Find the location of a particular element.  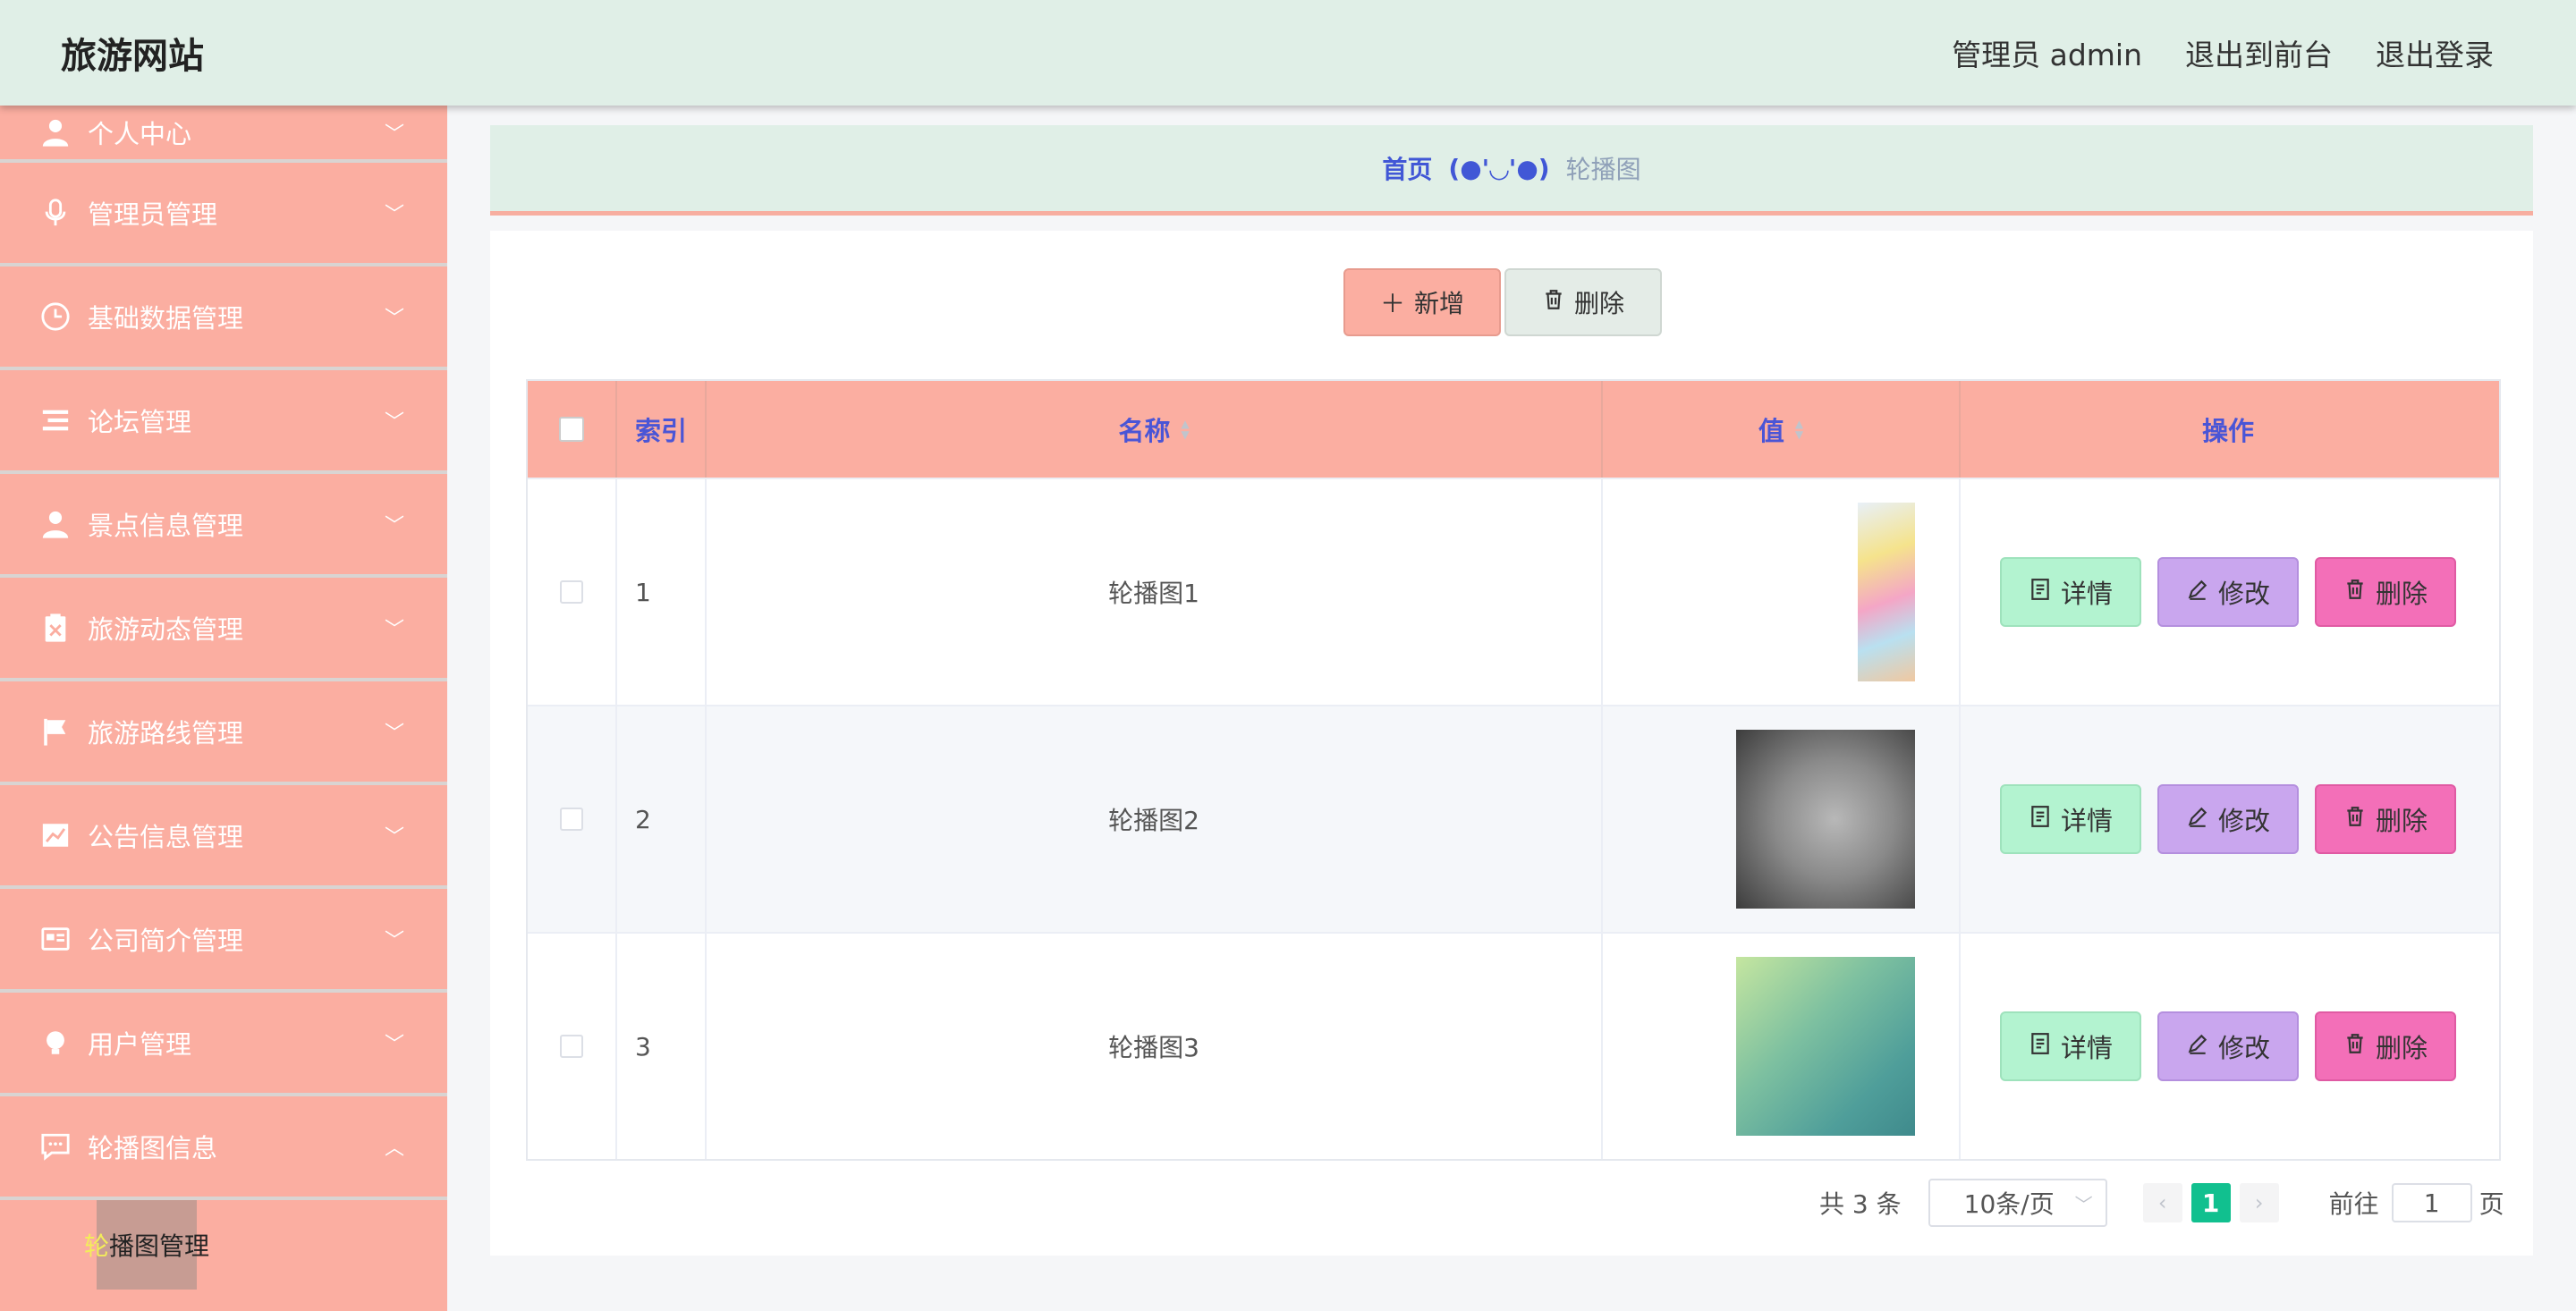

admin-label: 管理员 admin is located at coordinates (2047, 55).